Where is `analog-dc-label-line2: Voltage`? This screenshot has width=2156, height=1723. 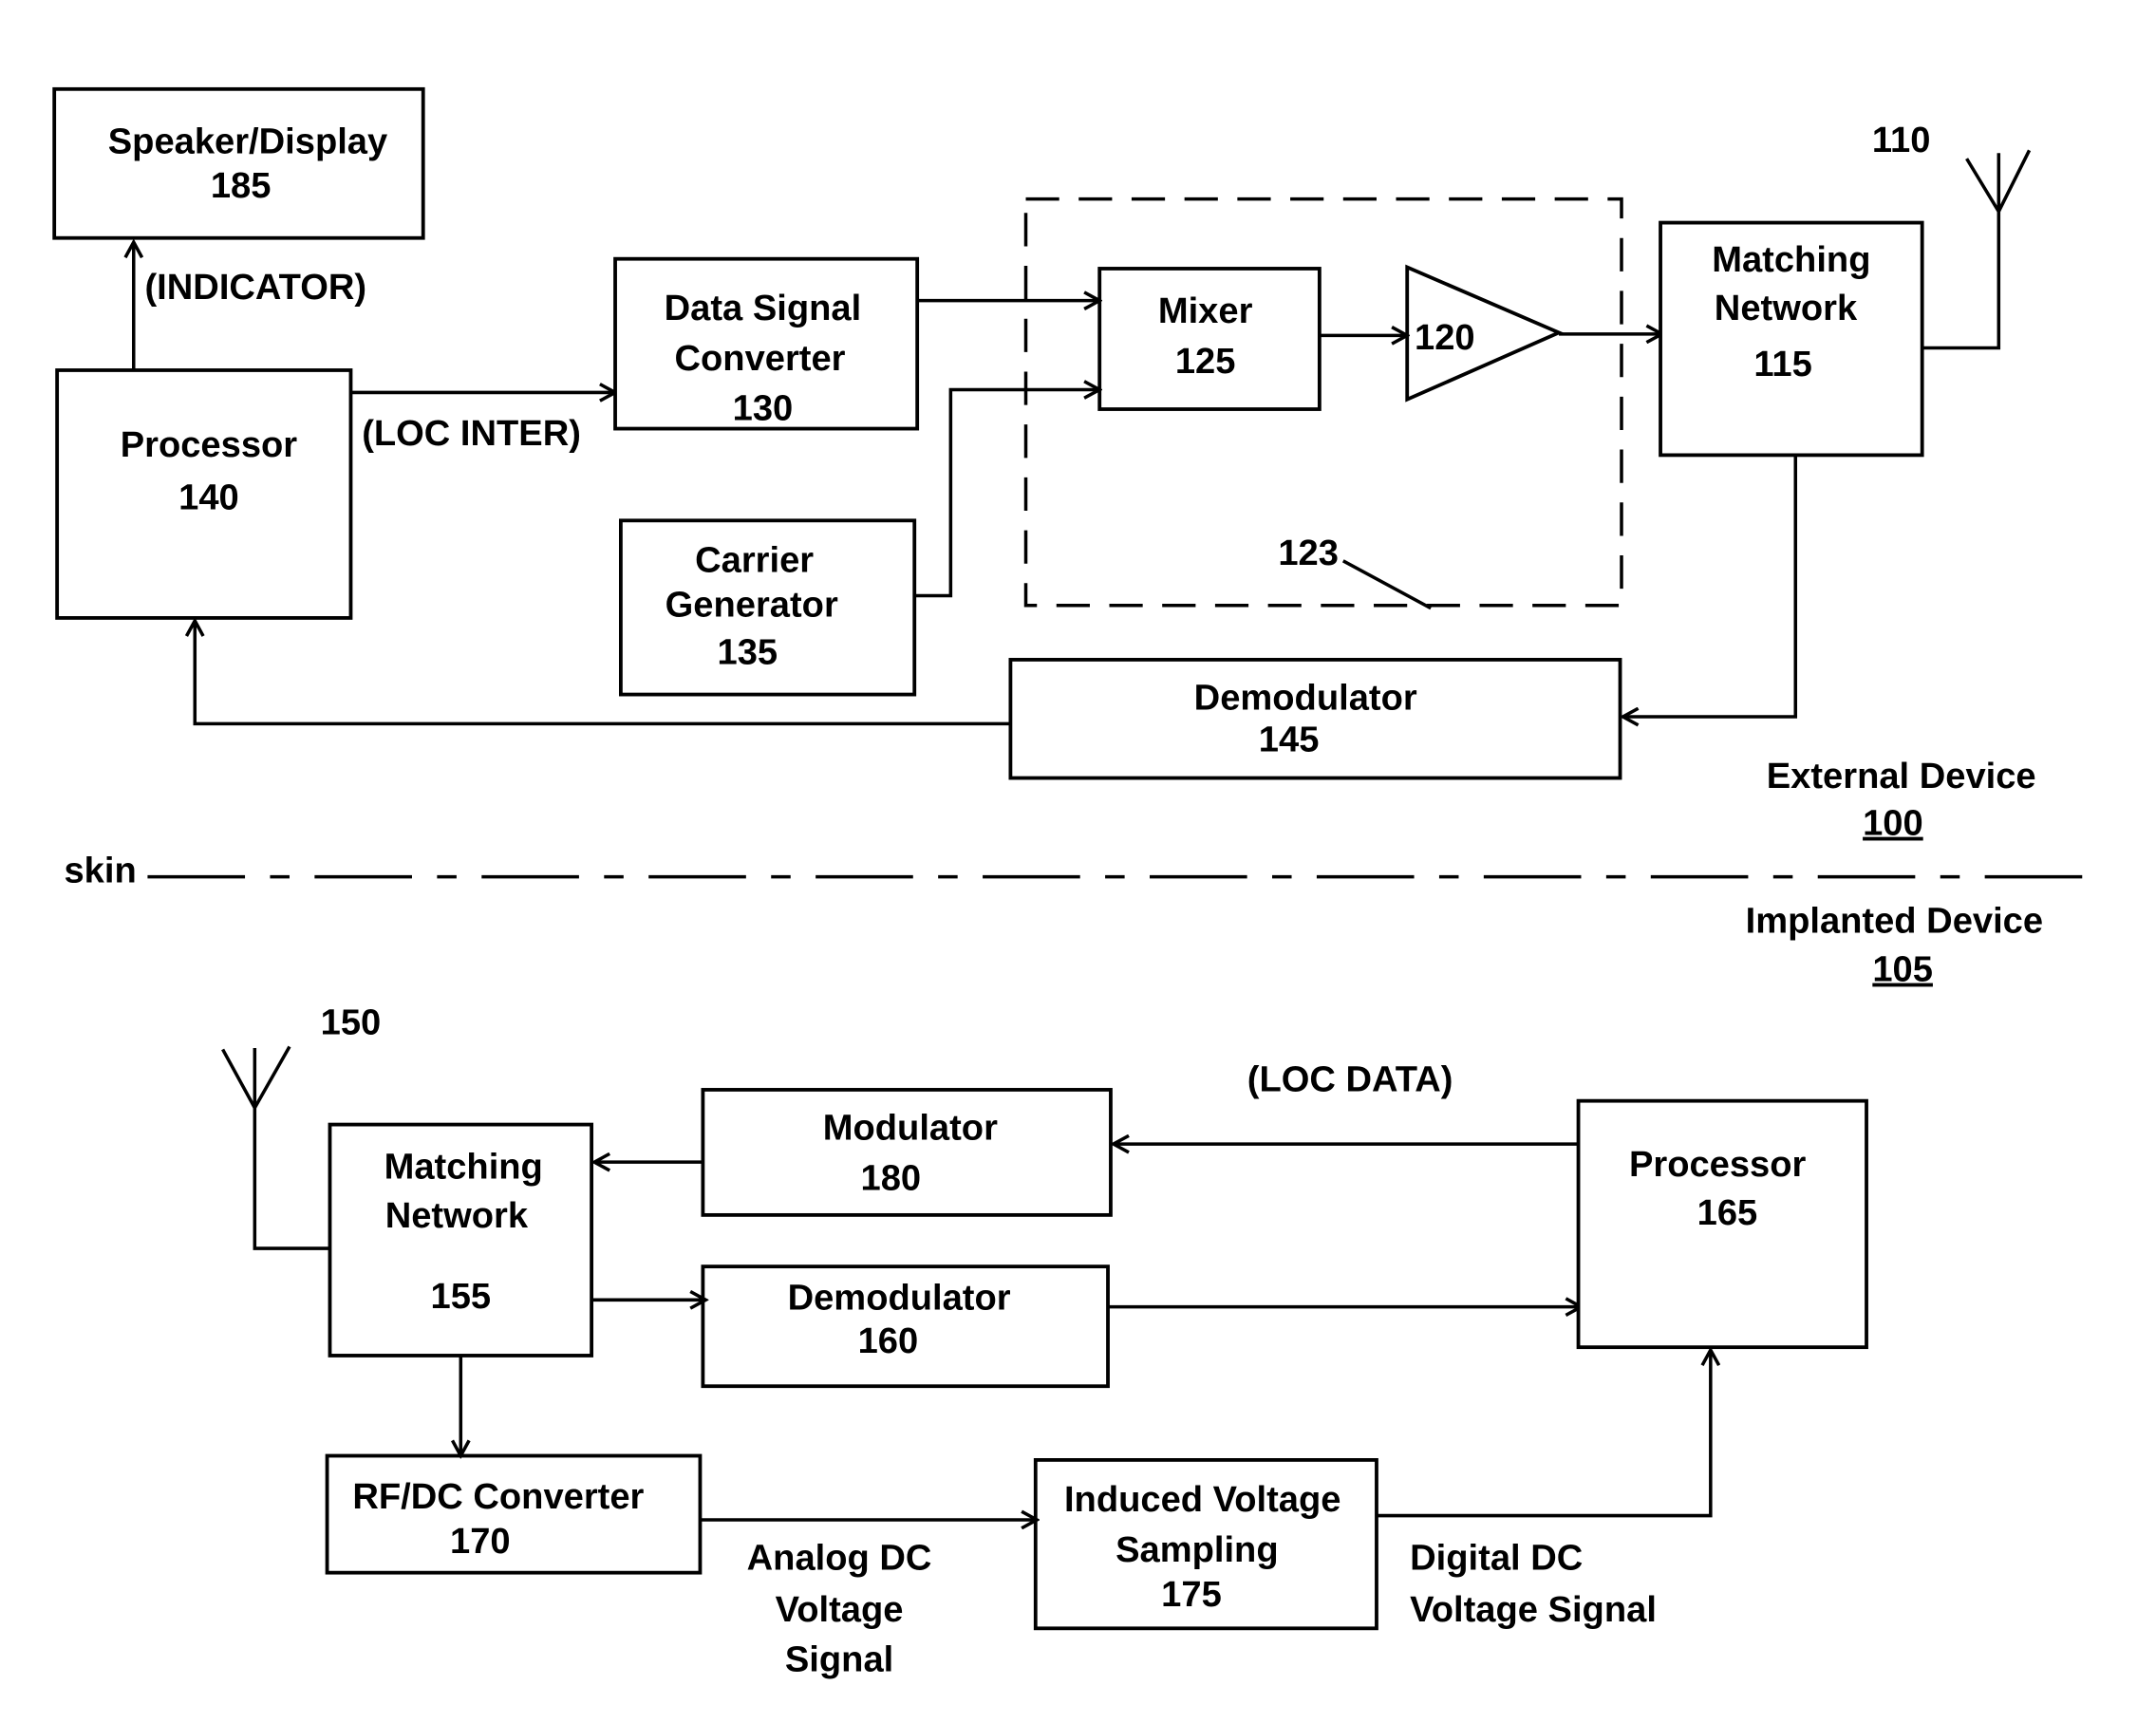 analog-dc-label-line2: Voltage is located at coordinates (840, 1610).